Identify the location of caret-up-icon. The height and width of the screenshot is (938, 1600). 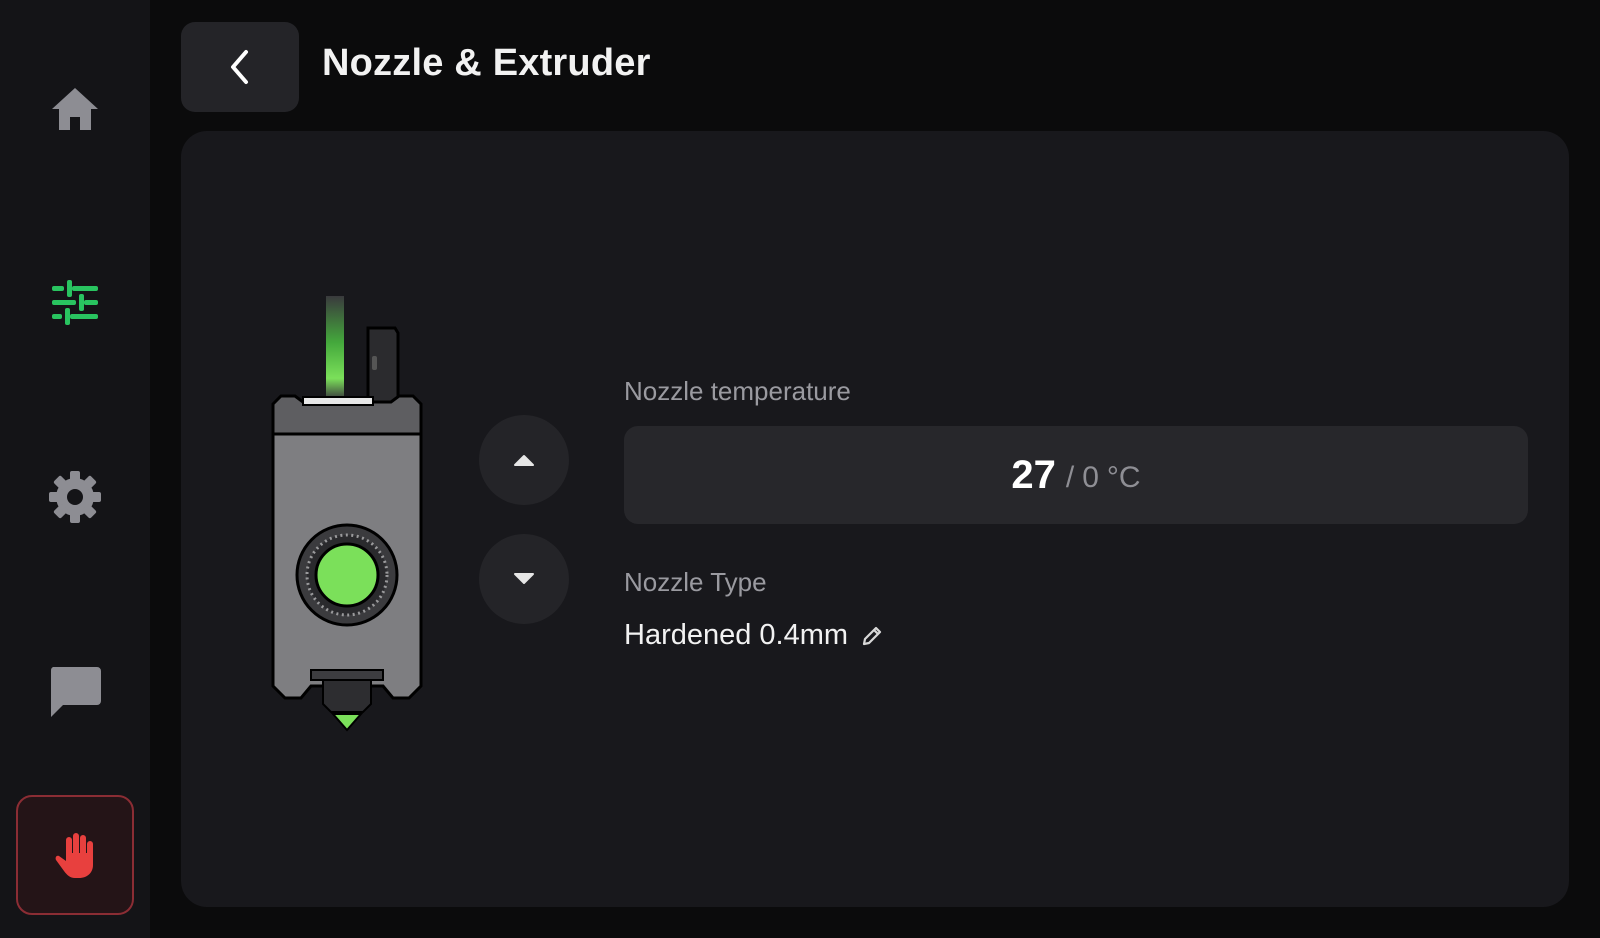
(524, 460).